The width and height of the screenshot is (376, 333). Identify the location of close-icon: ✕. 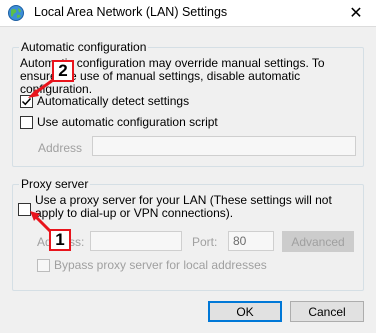
(356, 13).